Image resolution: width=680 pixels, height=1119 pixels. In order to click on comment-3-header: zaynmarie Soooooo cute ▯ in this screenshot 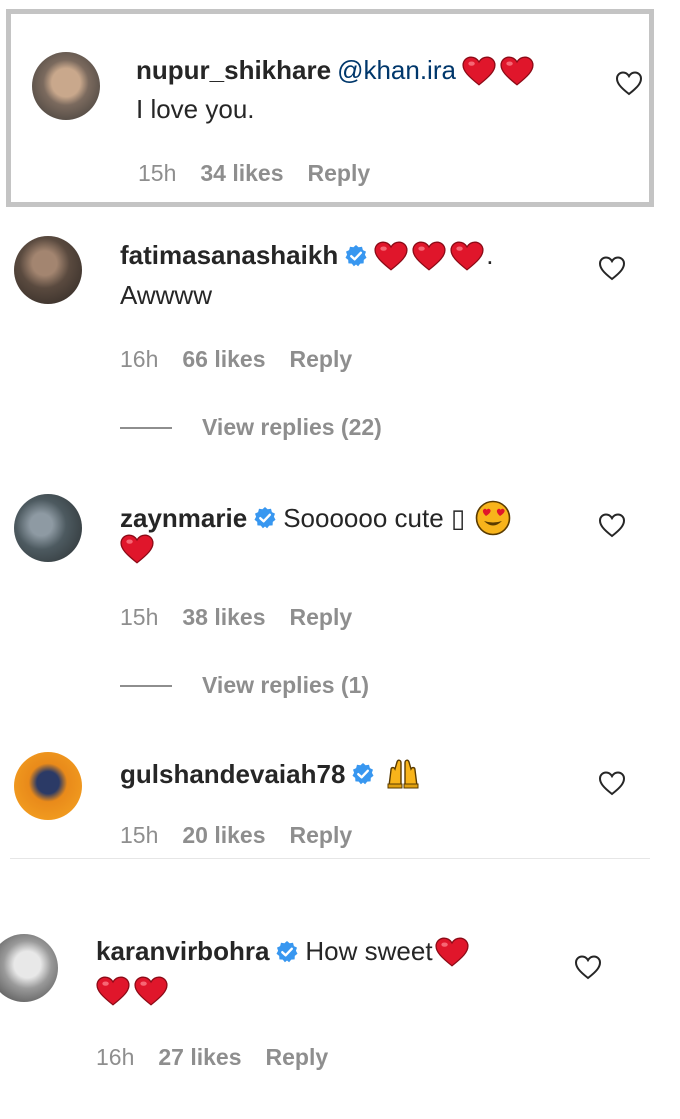, I will do `click(315, 518)`.